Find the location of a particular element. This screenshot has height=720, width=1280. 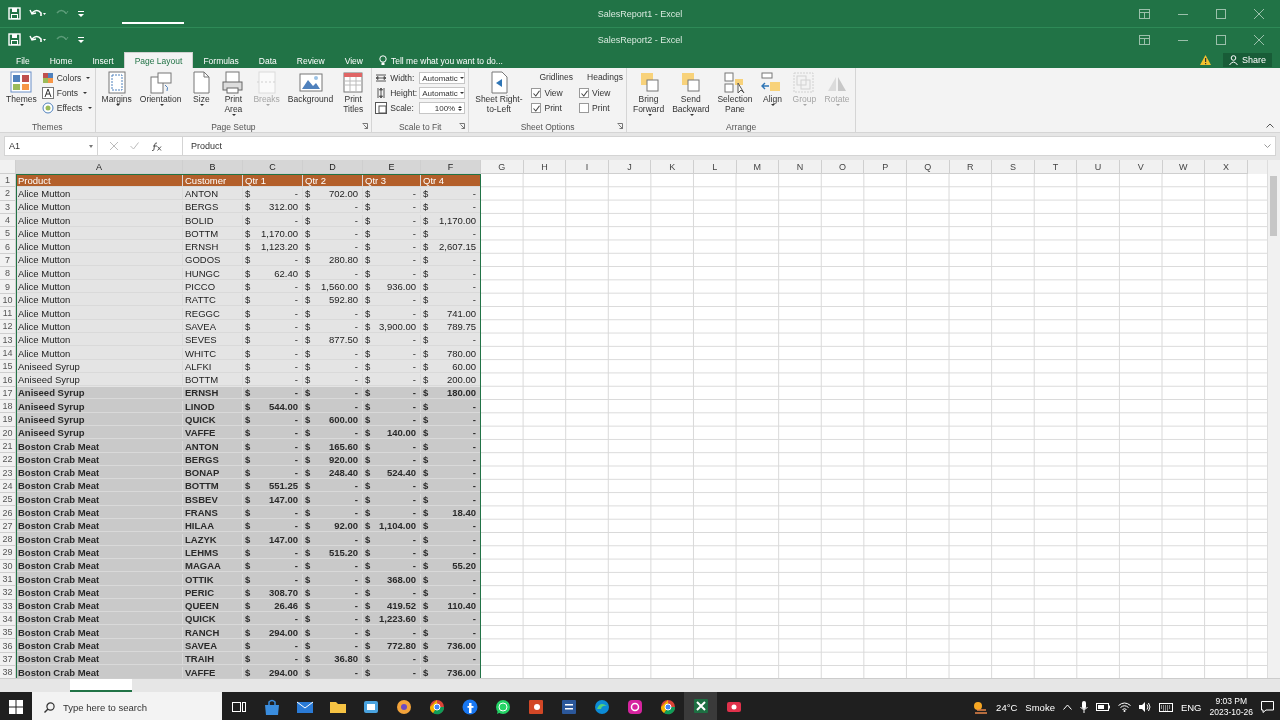

ribbon-button: Sheet Right- to-Left is located at coordinates (499, 92).